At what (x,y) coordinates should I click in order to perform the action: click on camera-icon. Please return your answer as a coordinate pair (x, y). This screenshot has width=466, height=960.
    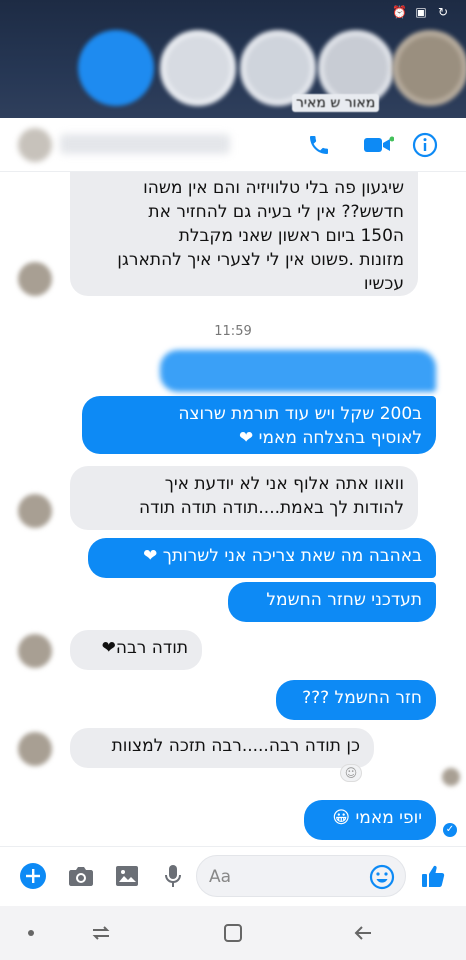
    Looking at the image, I should click on (81, 876).